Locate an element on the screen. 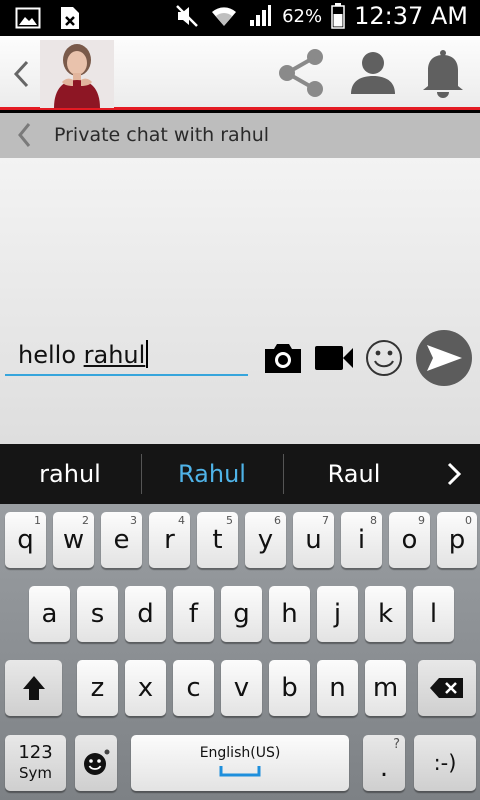  more-suggestions-button is located at coordinates (454, 474).